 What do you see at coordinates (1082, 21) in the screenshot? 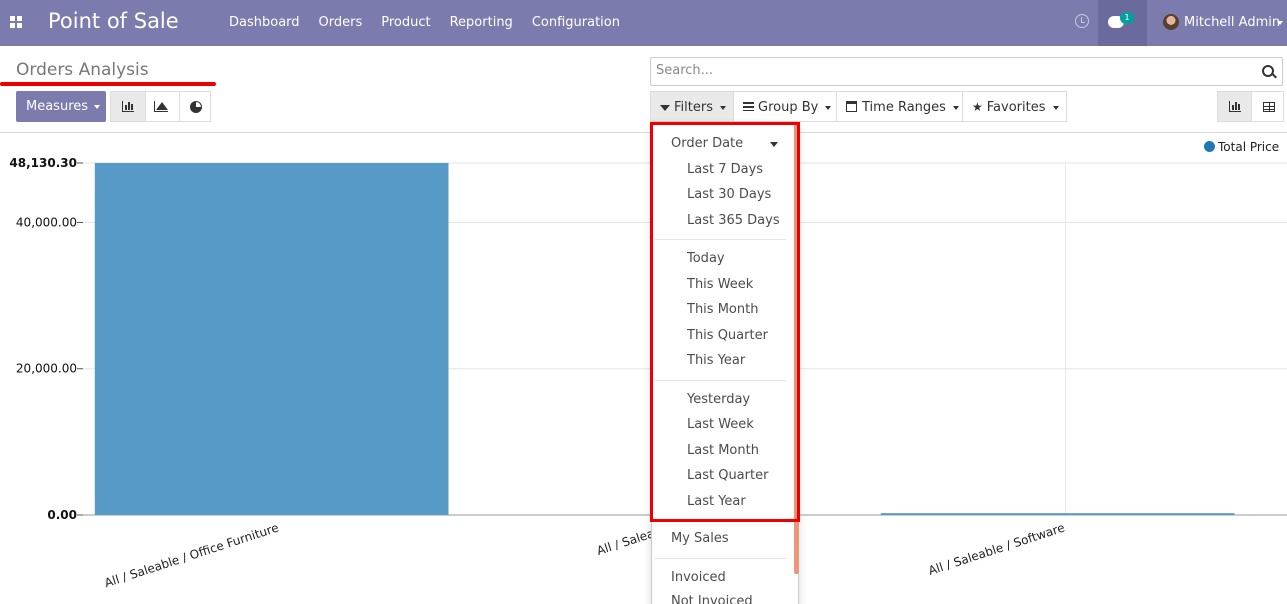
I see `activity-clock-icon` at bounding box center [1082, 21].